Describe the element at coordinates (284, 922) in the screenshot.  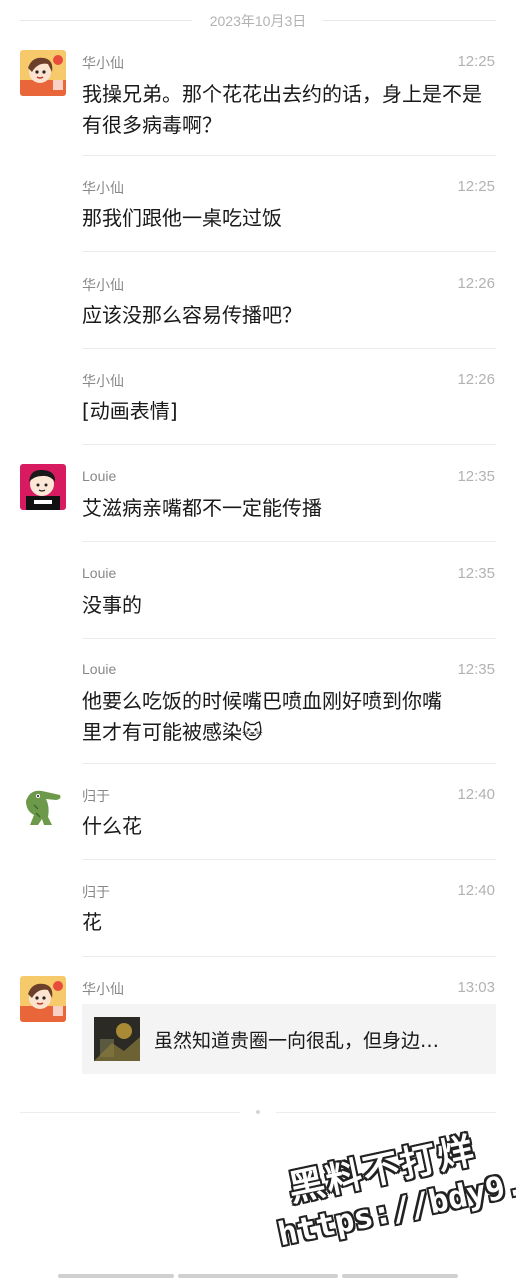
I see `message-text: 花` at that location.